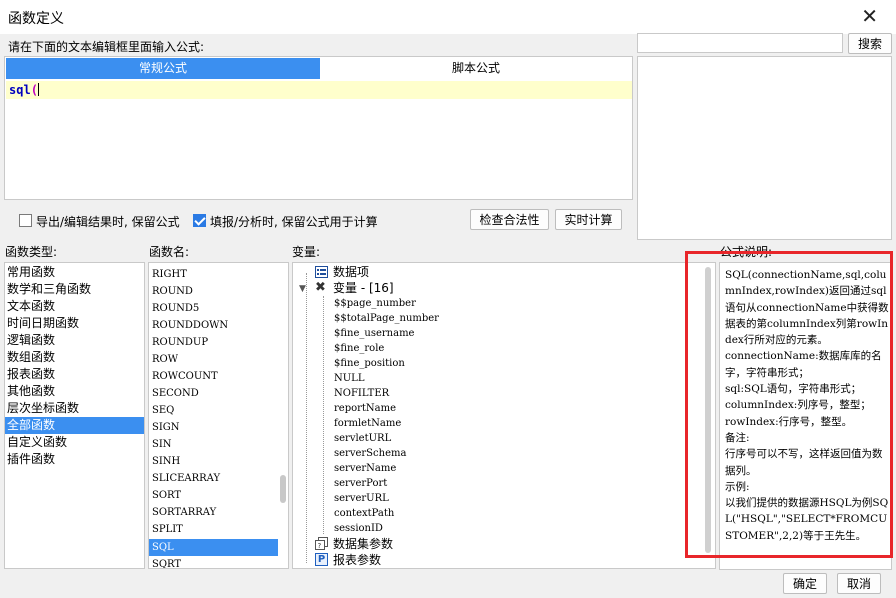  I want to click on description-line: 示例:, so click(737, 486).